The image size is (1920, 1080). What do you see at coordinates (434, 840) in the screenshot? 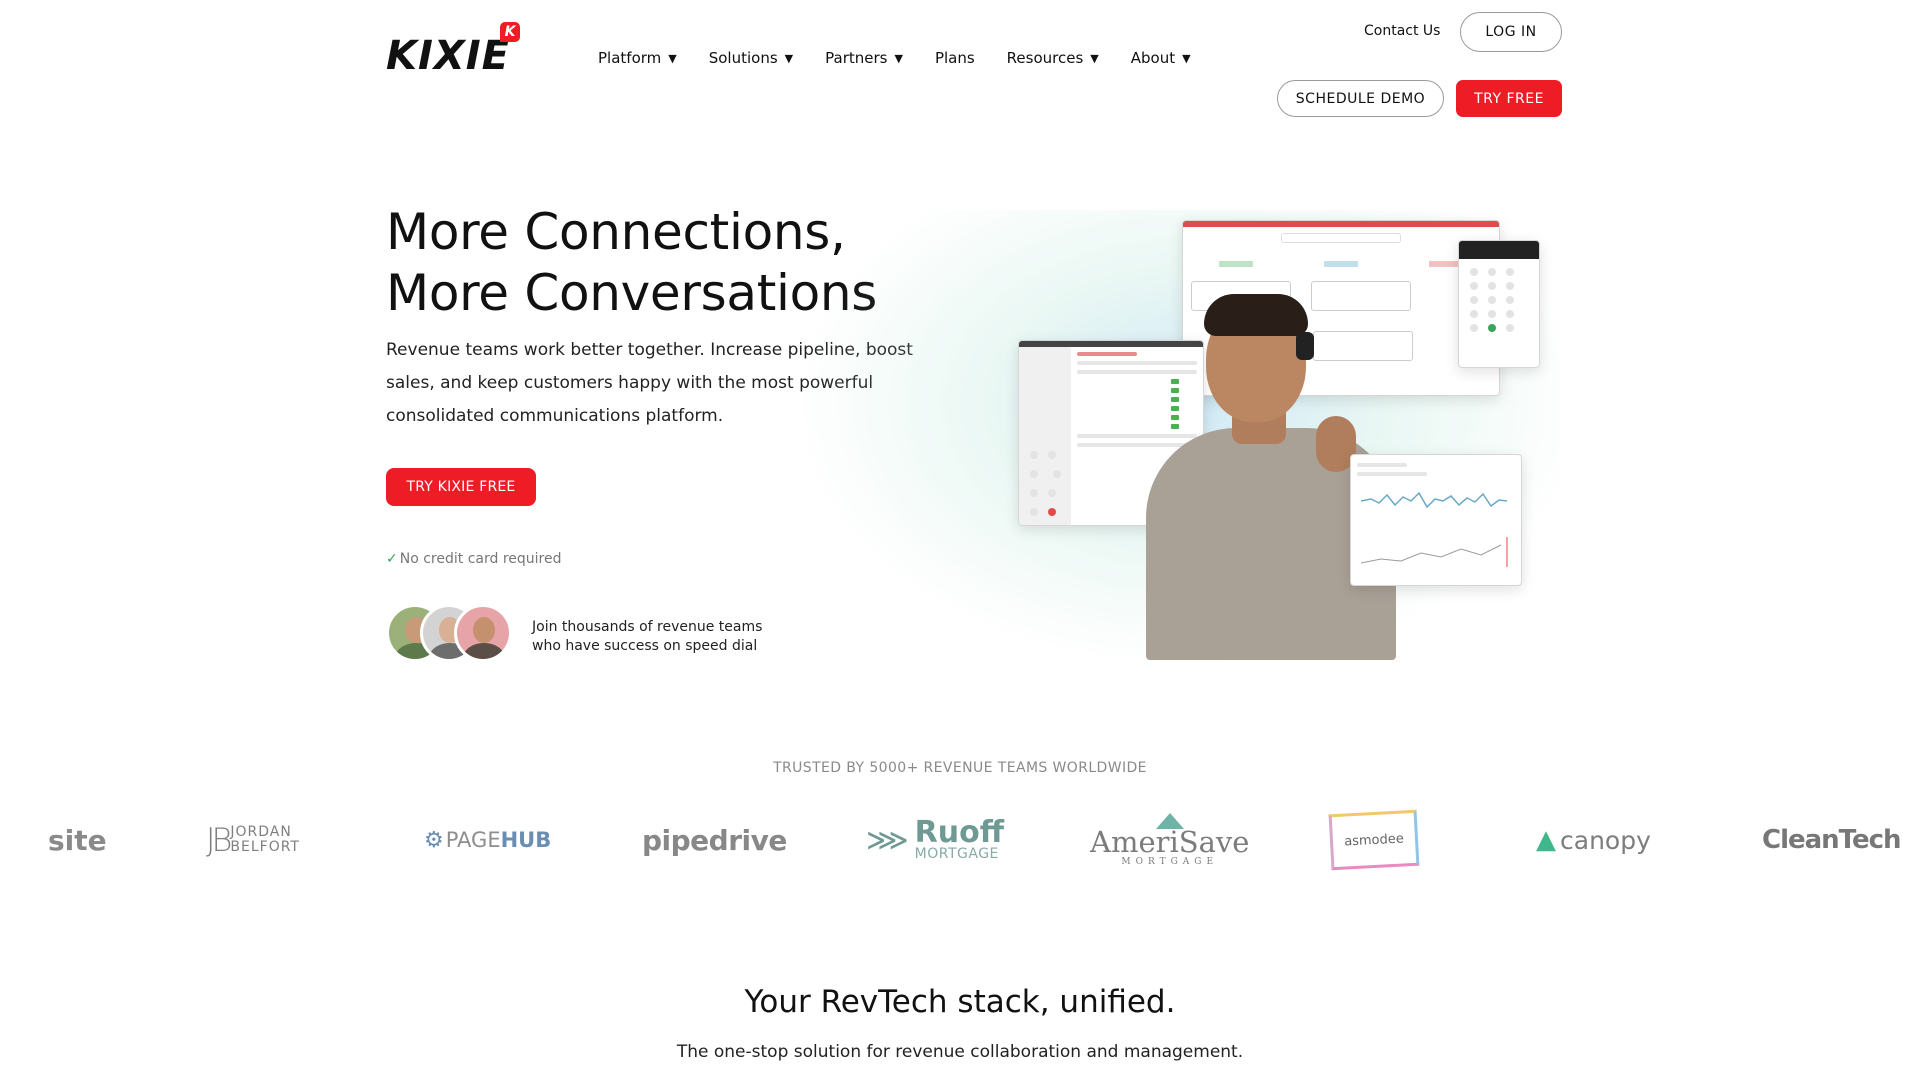
I see `gear-icon: ⚙` at bounding box center [434, 840].